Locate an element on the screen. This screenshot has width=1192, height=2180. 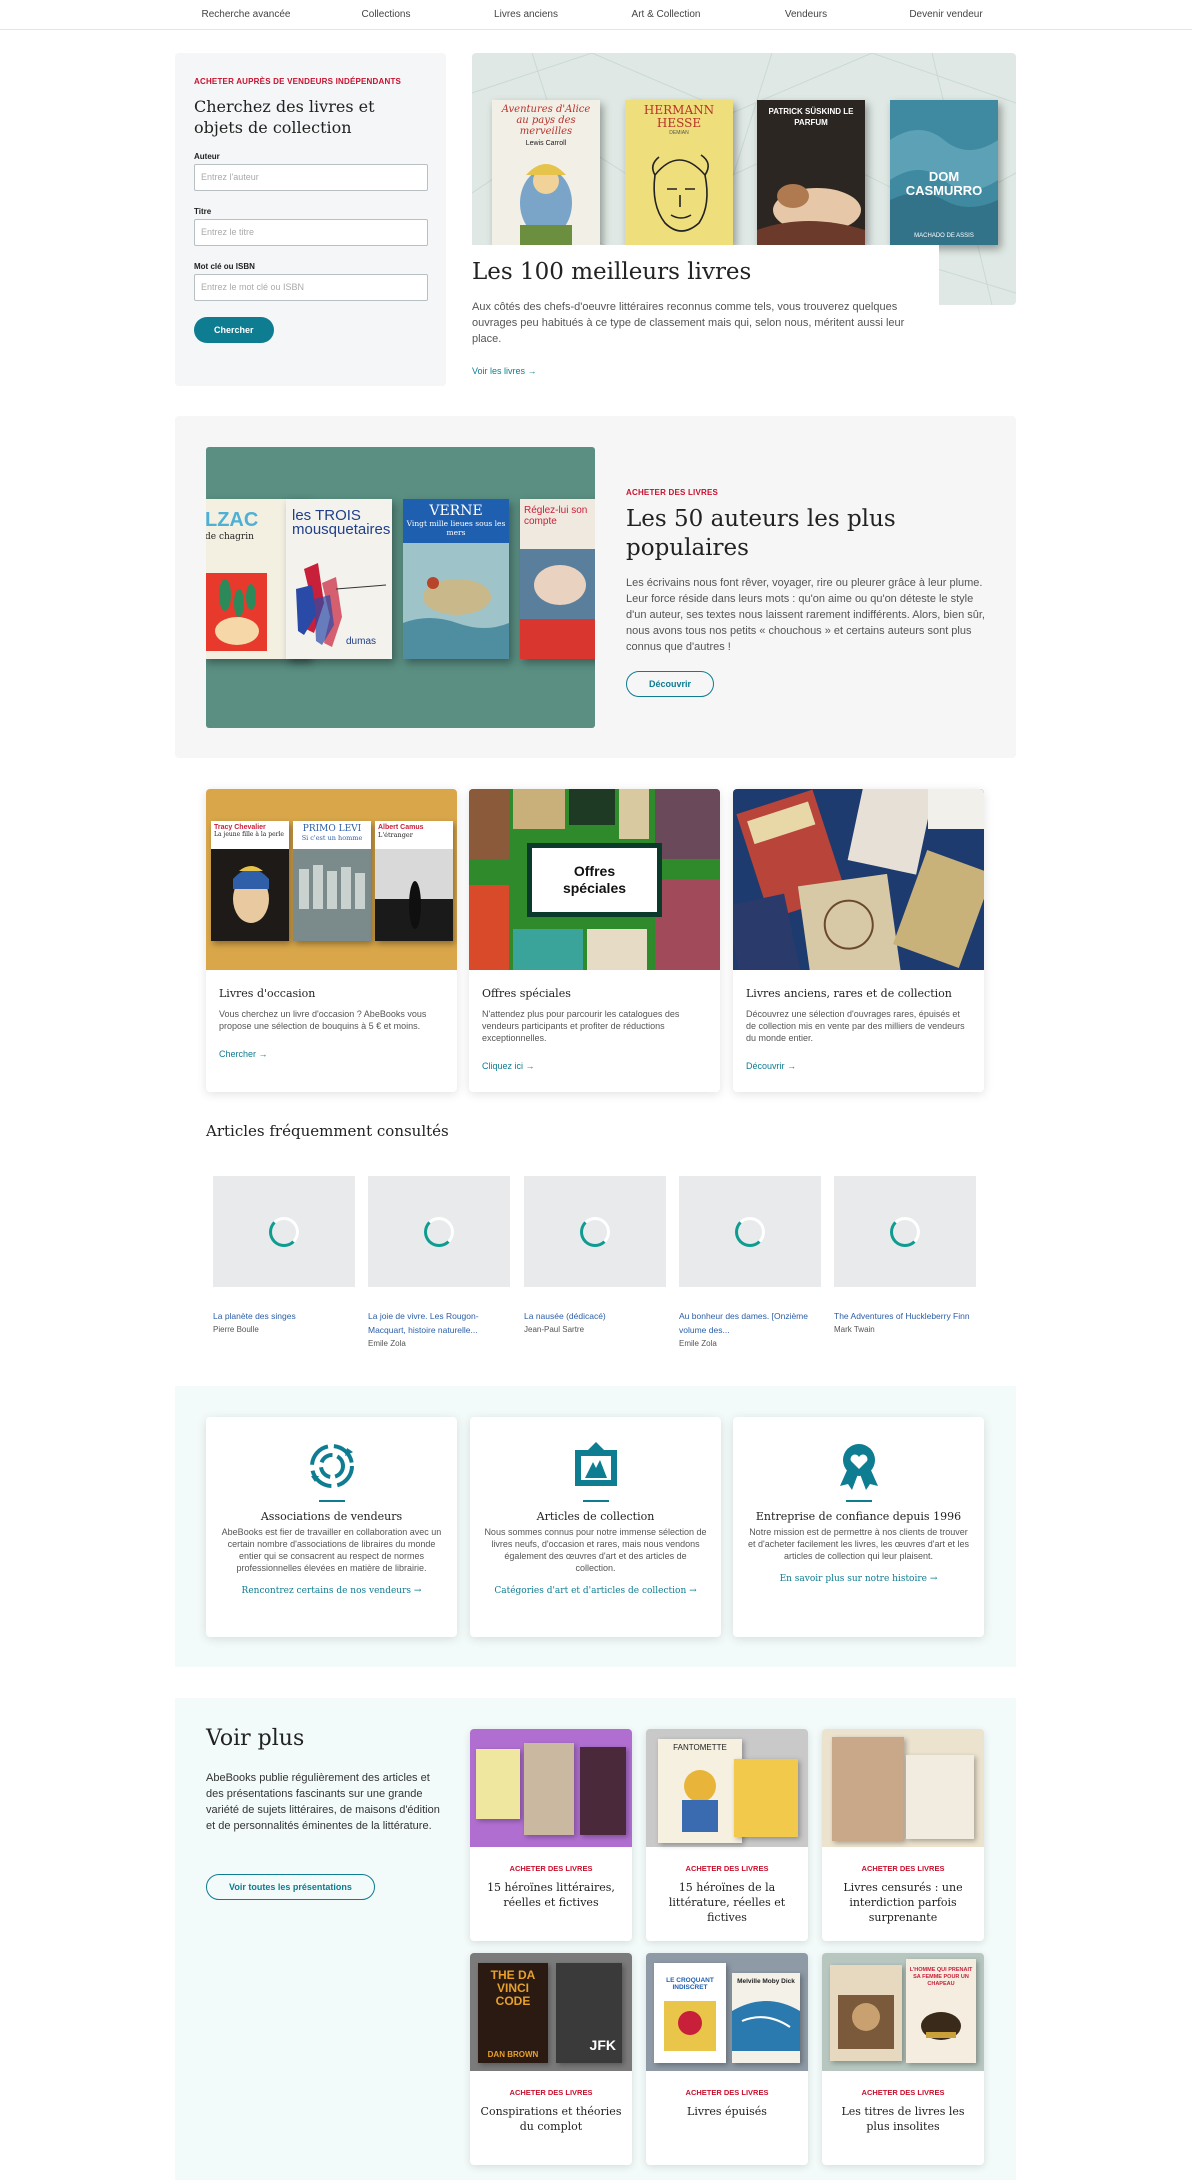
used-books-link: Chercher → is located at coordinates (243, 1054).